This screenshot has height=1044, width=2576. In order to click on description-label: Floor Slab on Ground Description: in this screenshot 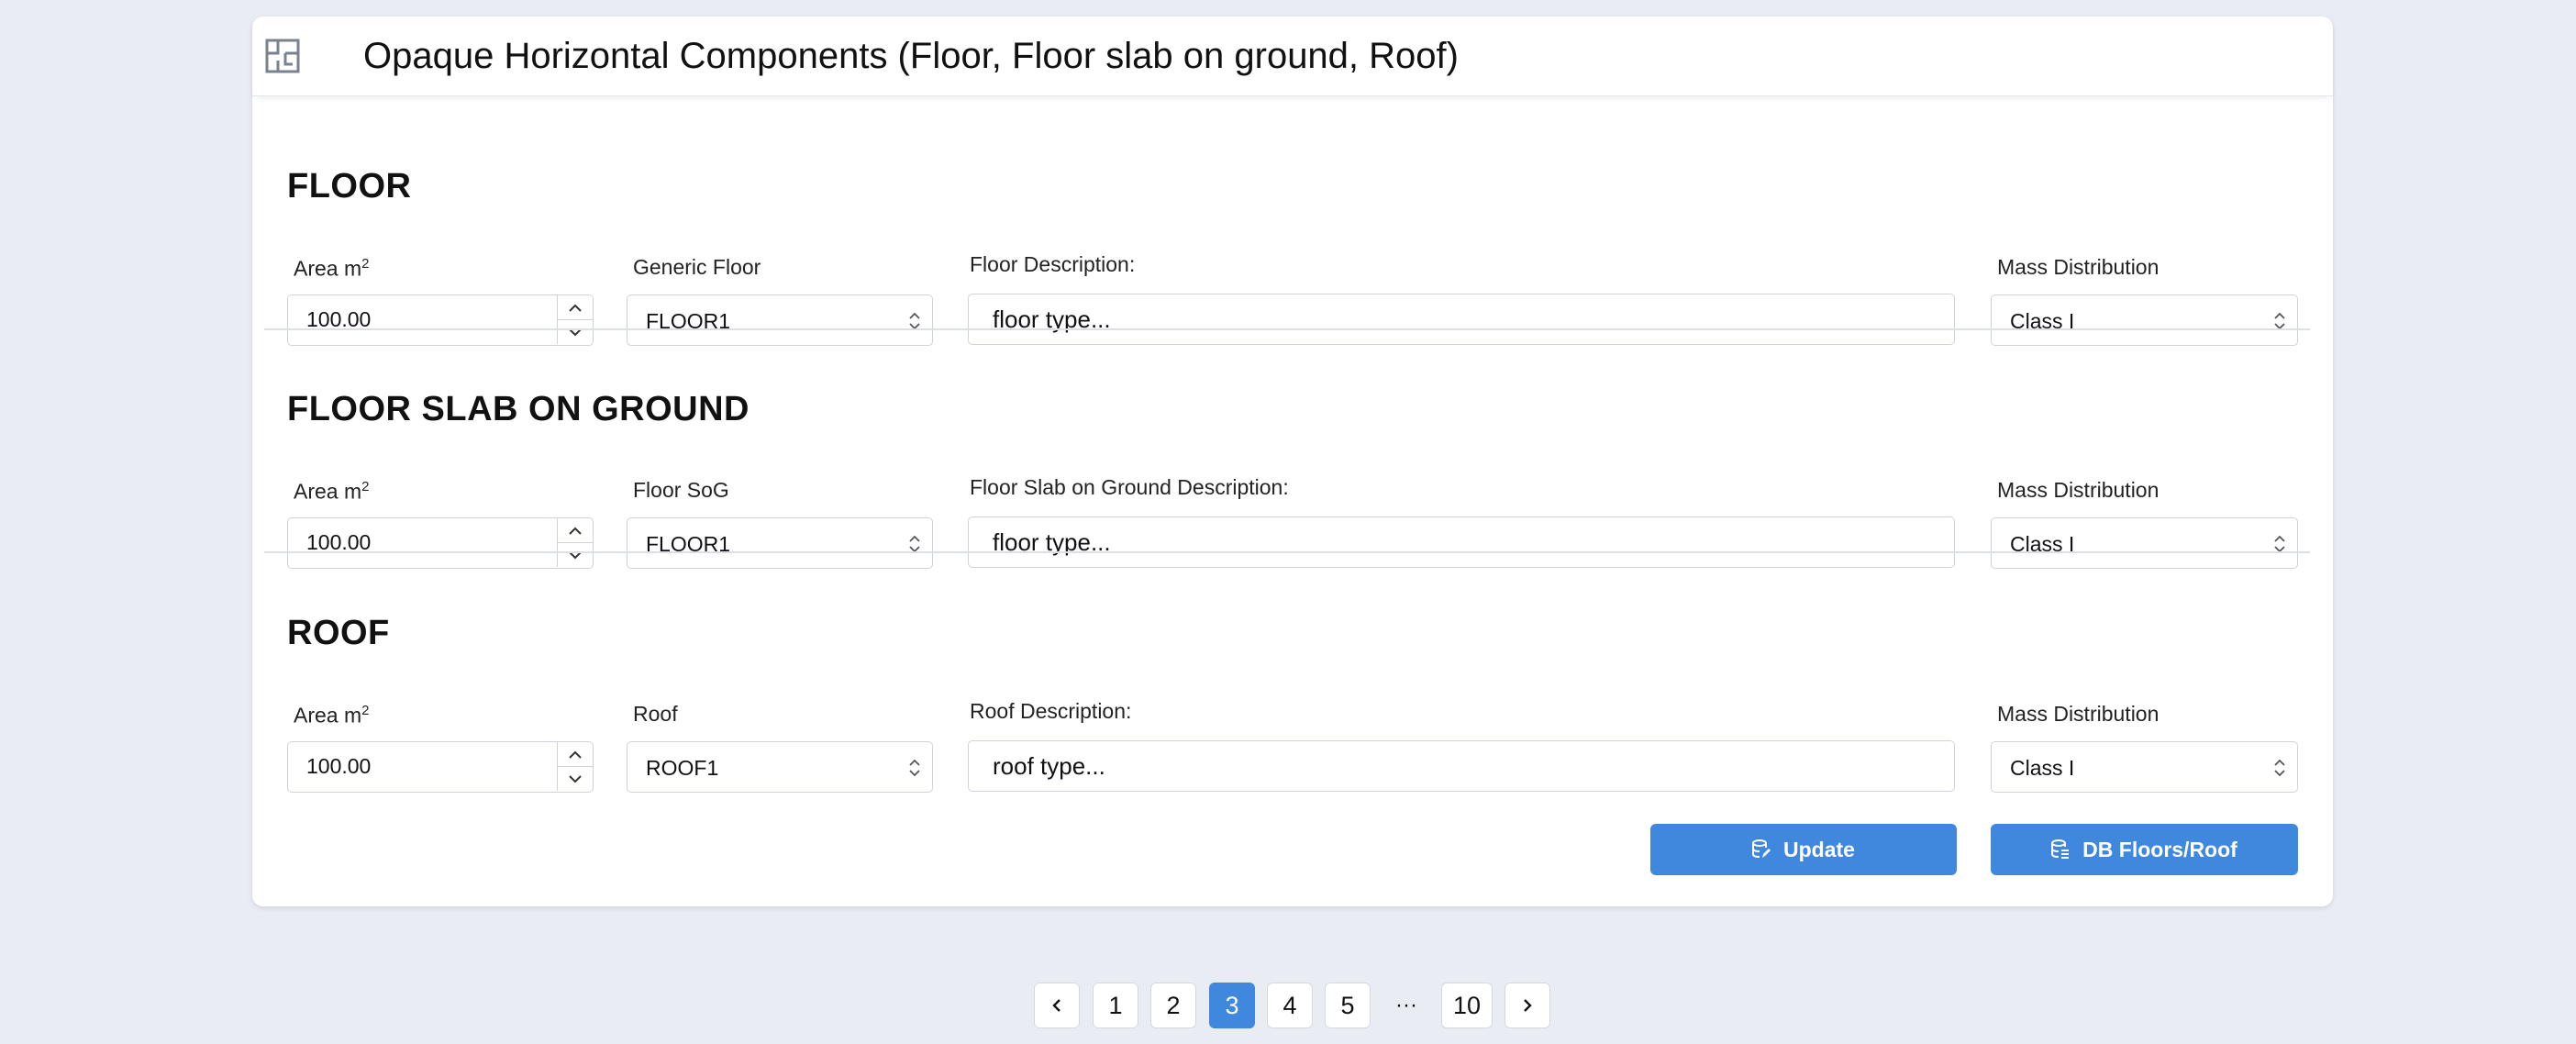, I will do `click(1129, 487)`.